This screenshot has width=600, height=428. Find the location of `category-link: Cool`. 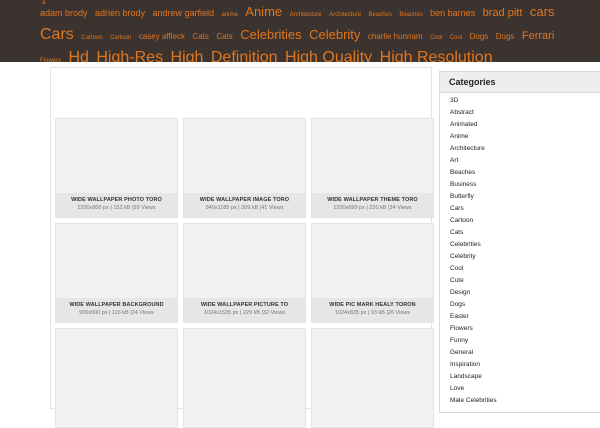

category-link: Cool is located at coordinates (525, 269).